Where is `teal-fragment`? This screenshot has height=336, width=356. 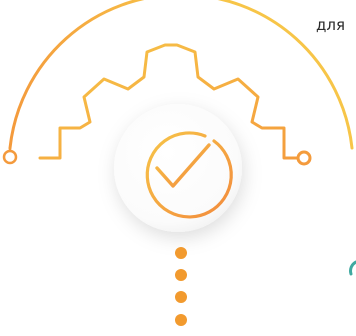 teal-fragment is located at coordinates (352, 268).